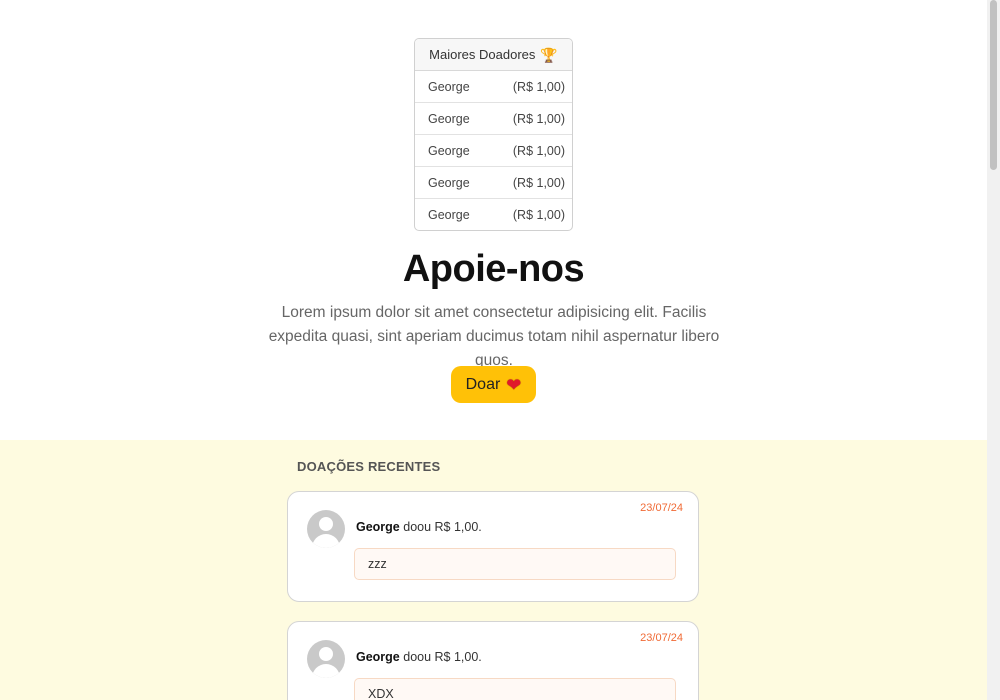  I want to click on scrollbar-thumb, so click(993, 85).